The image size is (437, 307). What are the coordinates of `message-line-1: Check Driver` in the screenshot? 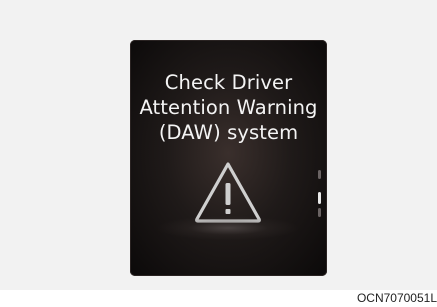 It's located at (228, 82).